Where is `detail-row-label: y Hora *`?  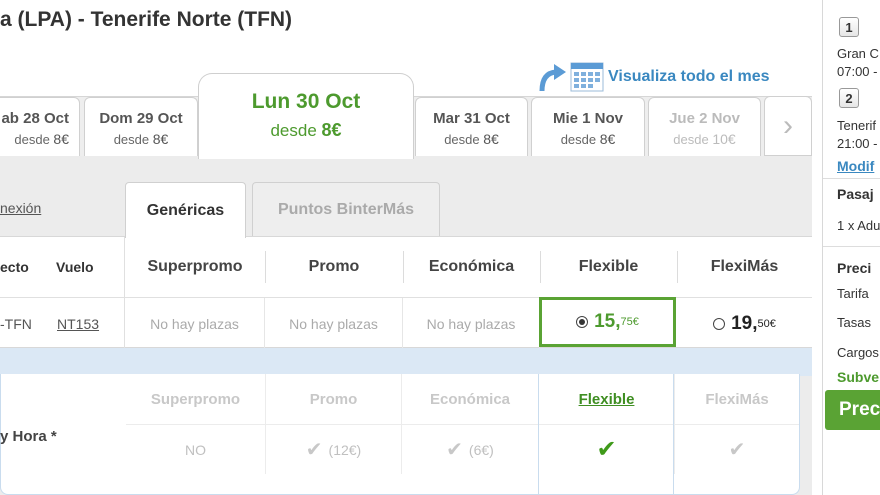
detail-row-label: y Hora * is located at coordinates (28, 436).